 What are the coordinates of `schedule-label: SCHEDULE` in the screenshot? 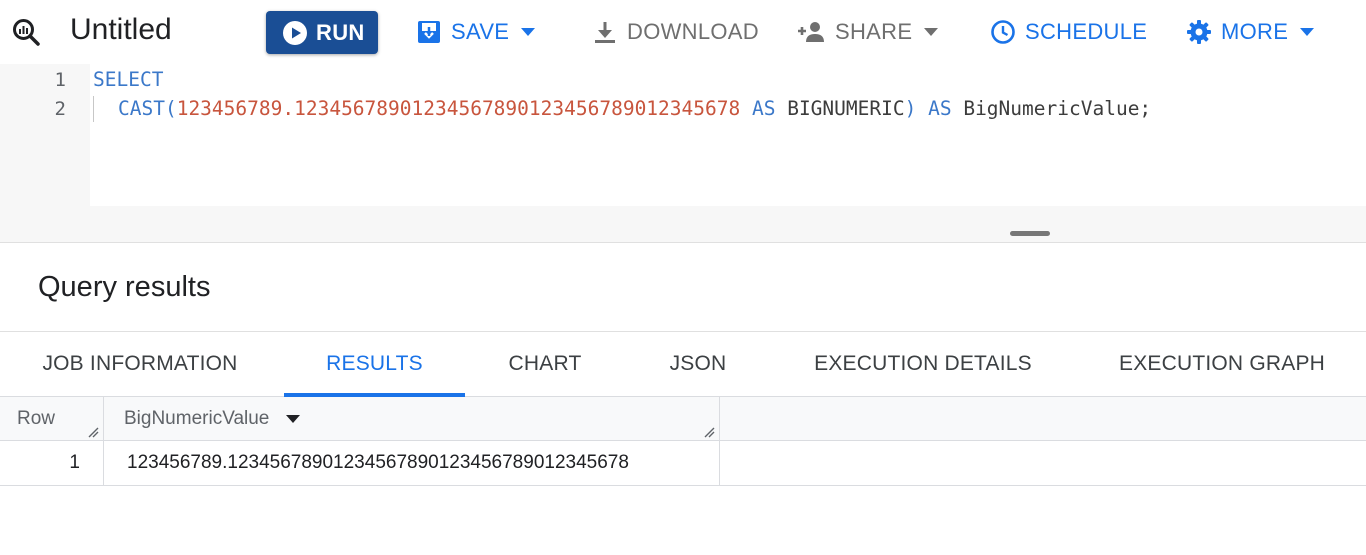 It's located at (1086, 31).